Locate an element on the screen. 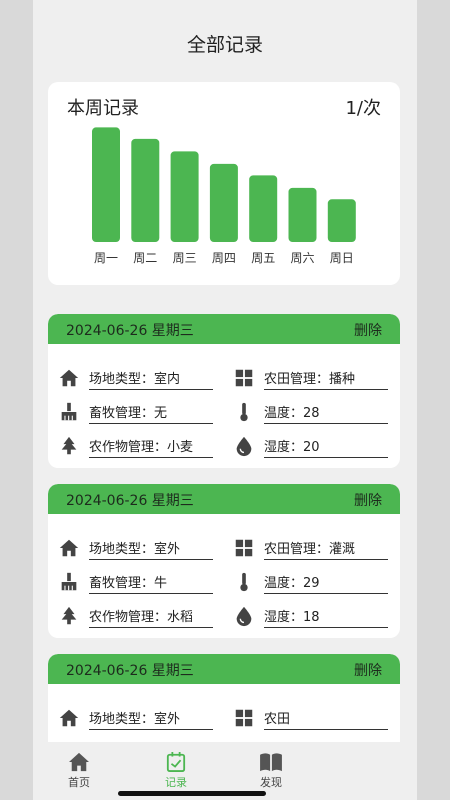  home-indicator is located at coordinates (192, 793).